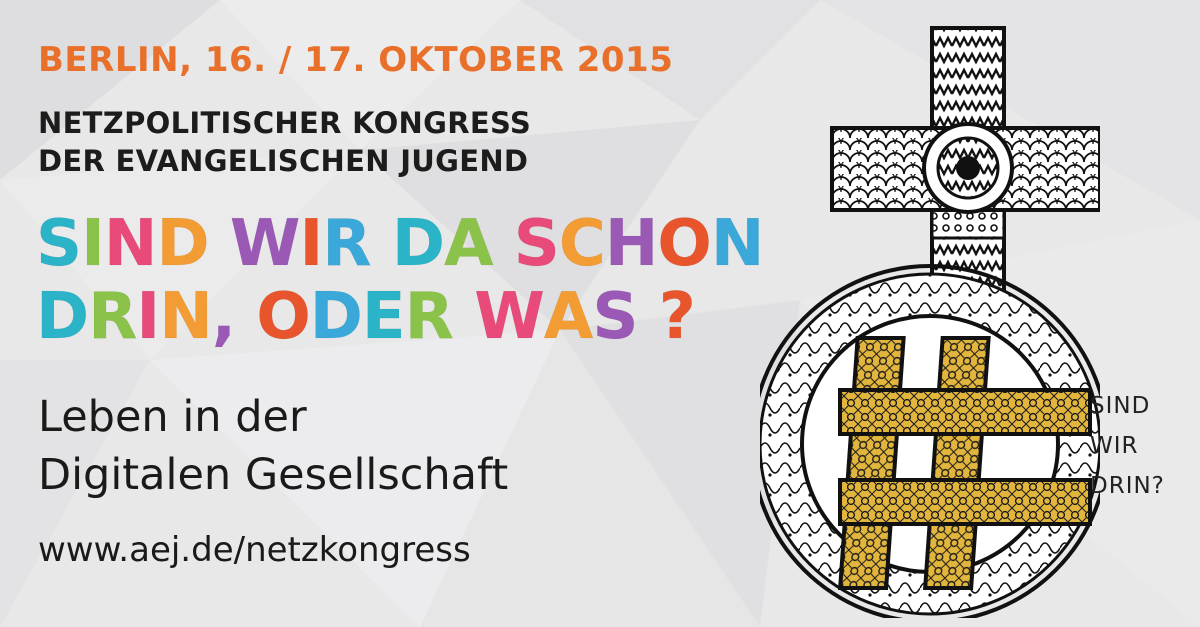 The height and width of the screenshot is (627, 1200). I want to click on tagline-line-1: Leben in der, so click(172, 417).